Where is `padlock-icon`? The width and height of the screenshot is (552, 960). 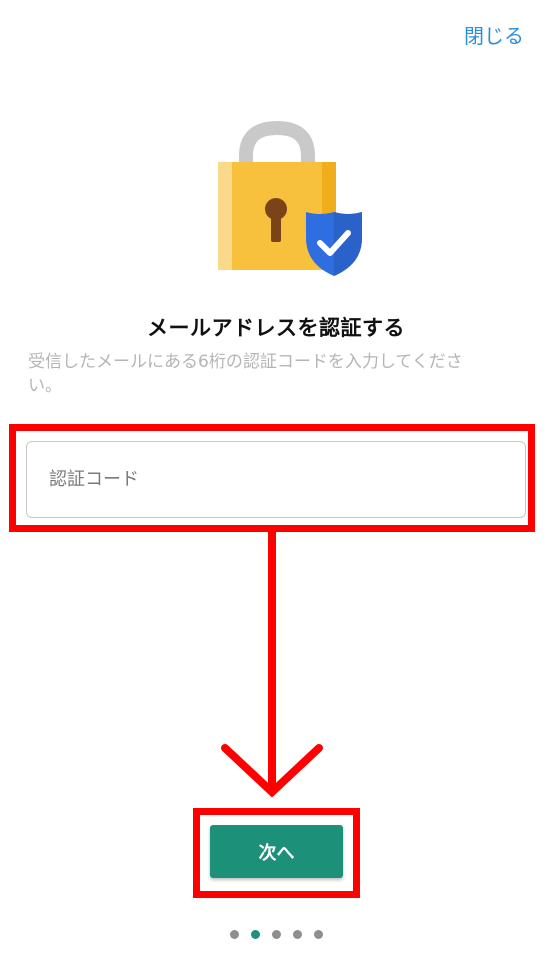
padlock-icon is located at coordinates (290, 198).